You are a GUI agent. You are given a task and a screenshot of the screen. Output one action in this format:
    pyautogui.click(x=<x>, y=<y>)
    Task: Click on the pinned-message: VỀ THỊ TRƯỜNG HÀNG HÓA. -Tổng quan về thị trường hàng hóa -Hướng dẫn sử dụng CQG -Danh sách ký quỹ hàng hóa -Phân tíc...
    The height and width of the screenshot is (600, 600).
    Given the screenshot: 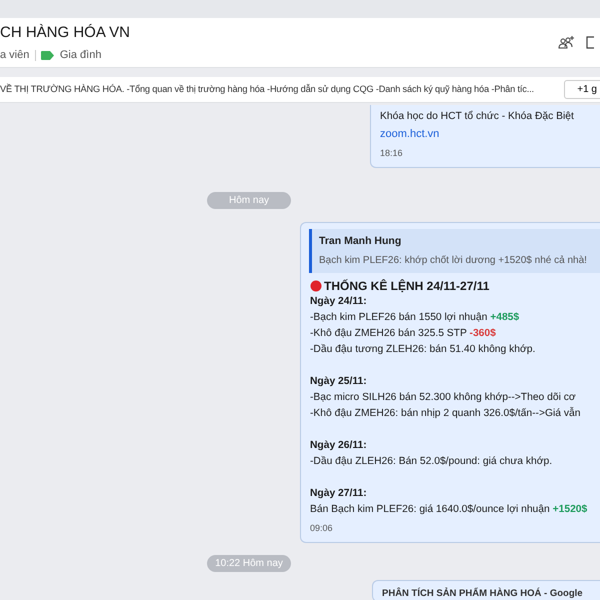 What is the action you would take?
    pyautogui.click(x=267, y=89)
    